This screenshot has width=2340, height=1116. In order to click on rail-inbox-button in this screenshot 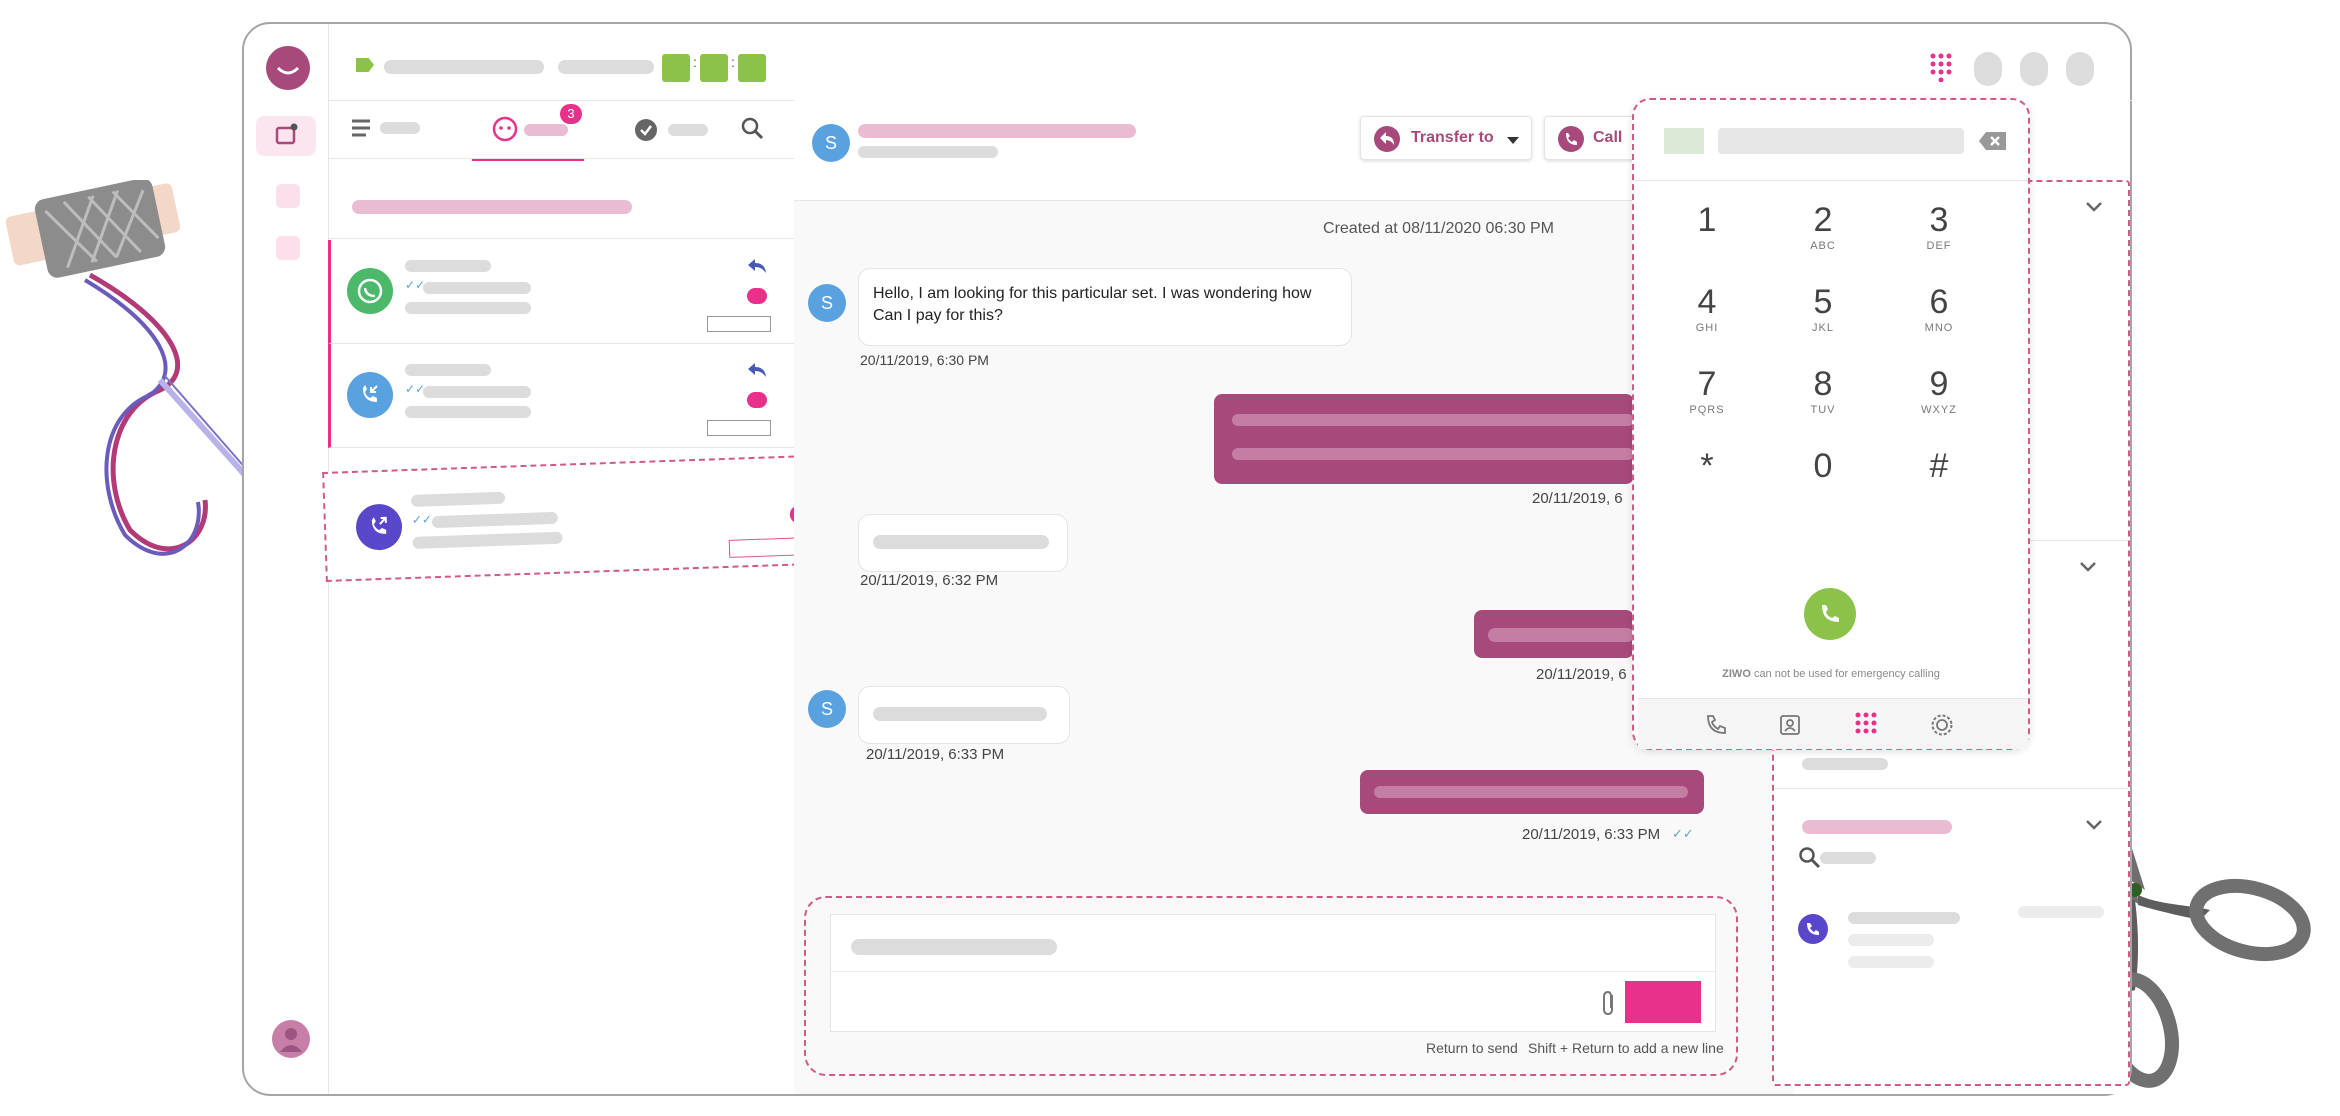, I will do `click(286, 136)`.